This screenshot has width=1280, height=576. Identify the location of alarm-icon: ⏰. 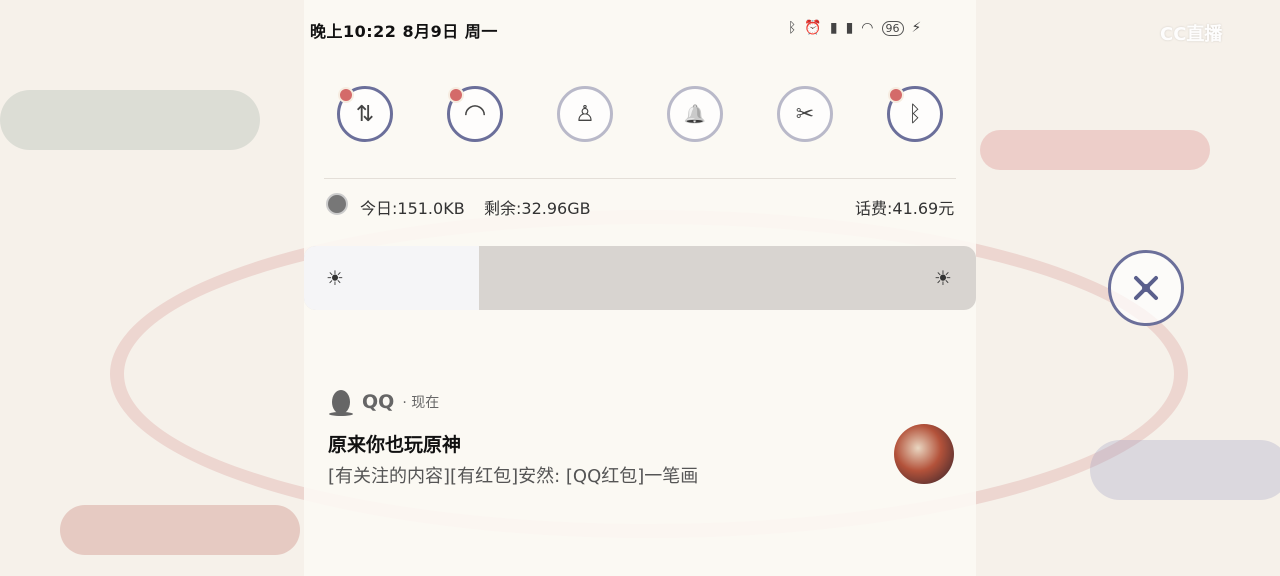
(813, 28).